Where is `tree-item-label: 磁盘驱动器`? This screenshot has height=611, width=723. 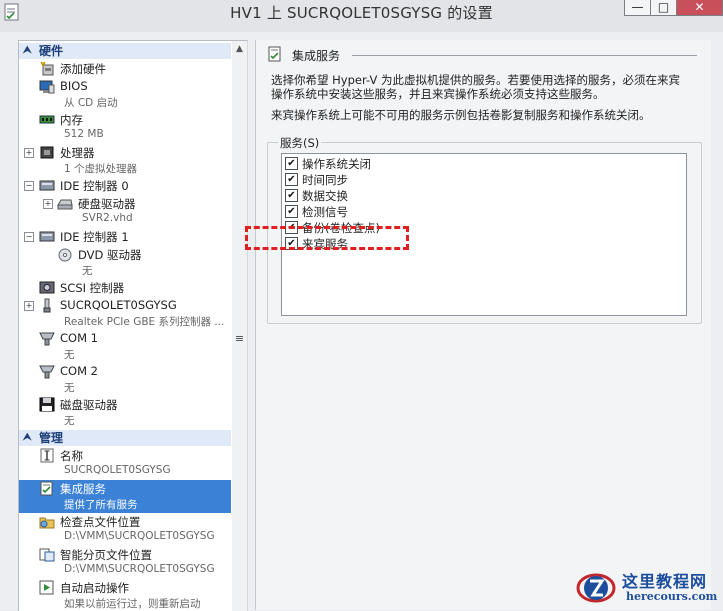
tree-item-label: 磁盘驱动器 is located at coordinates (89, 405).